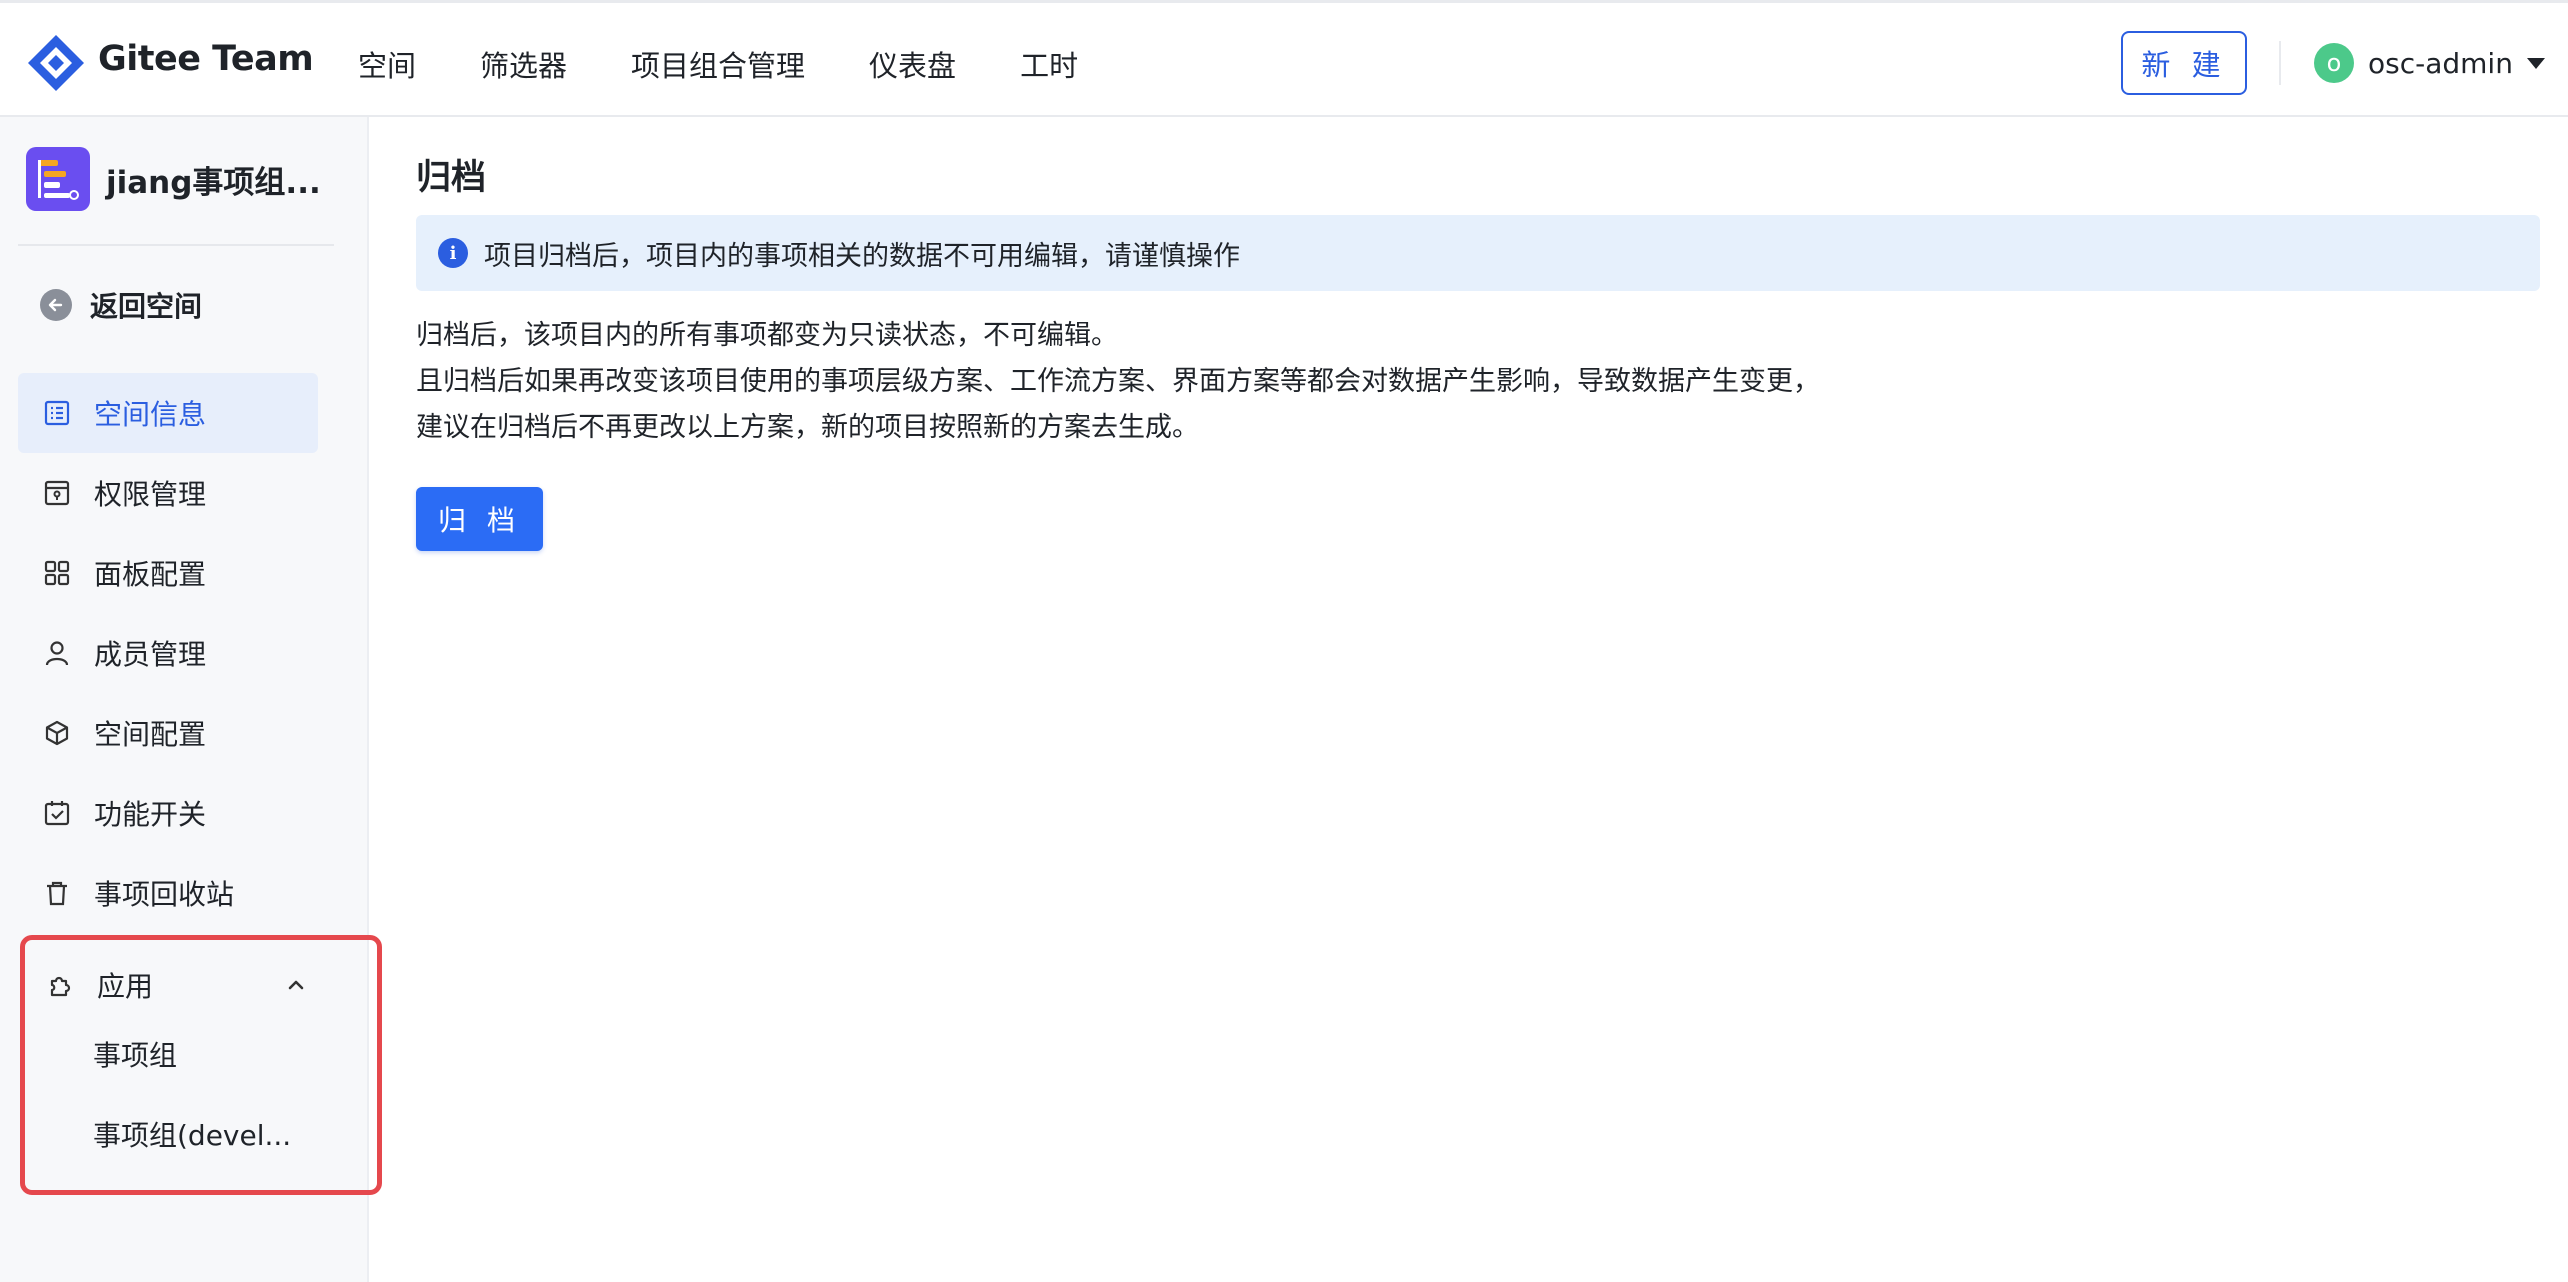  What do you see at coordinates (2184, 63) in the screenshot?
I see `new-button: 新 建` at bounding box center [2184, 63].